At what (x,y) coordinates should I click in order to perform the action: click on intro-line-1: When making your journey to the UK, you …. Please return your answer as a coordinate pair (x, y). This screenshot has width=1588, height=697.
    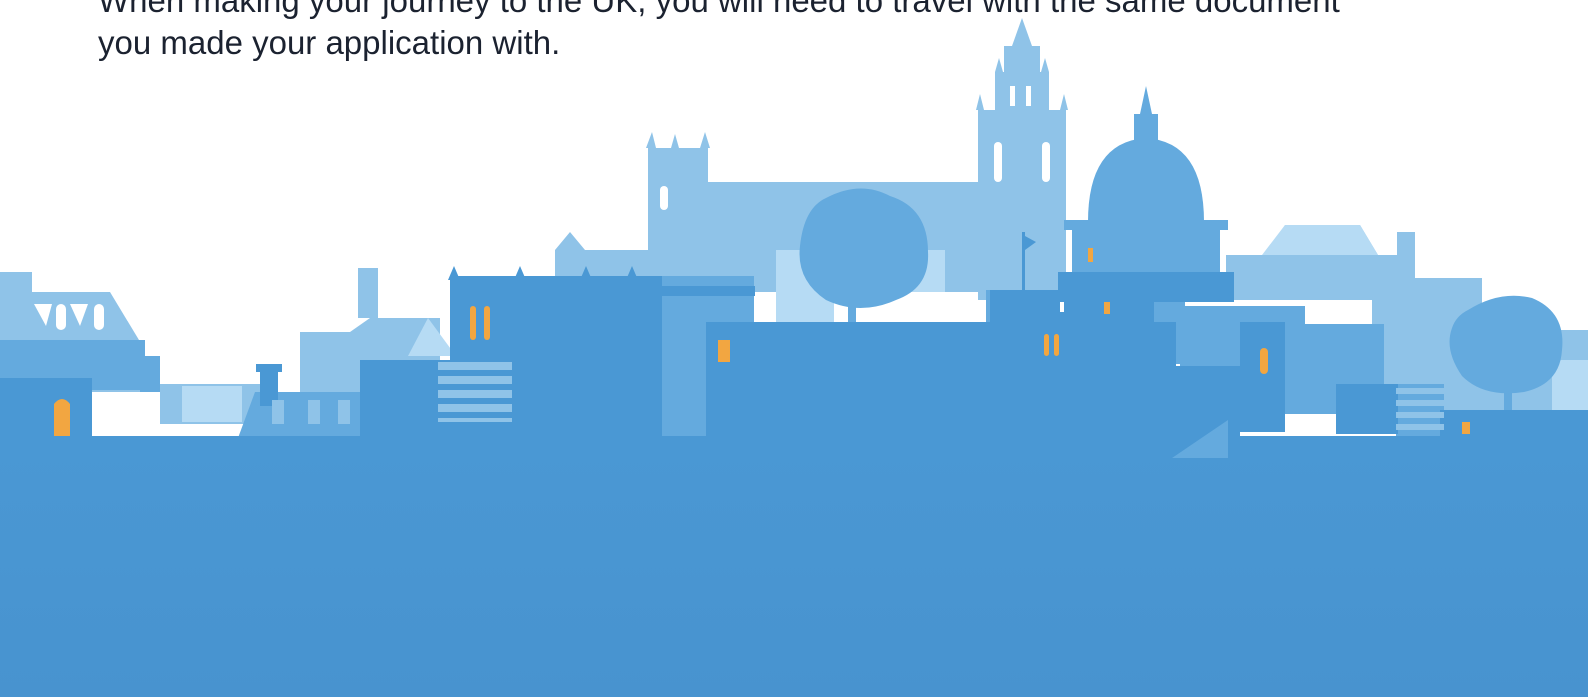
    Looking at the image, I should click on (719, 9).